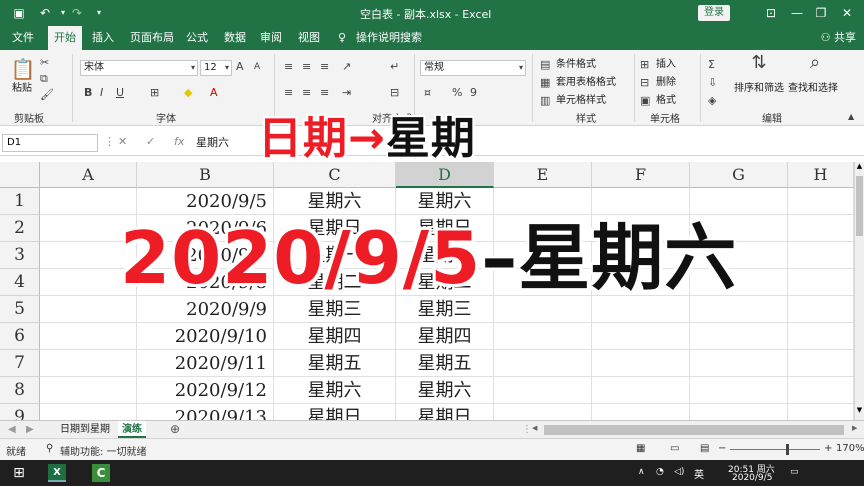 This screenshot has width=864, height=486. Describe the element at coordinates (20, 282) in the screenshot. I see `row-header: 4` at that location.